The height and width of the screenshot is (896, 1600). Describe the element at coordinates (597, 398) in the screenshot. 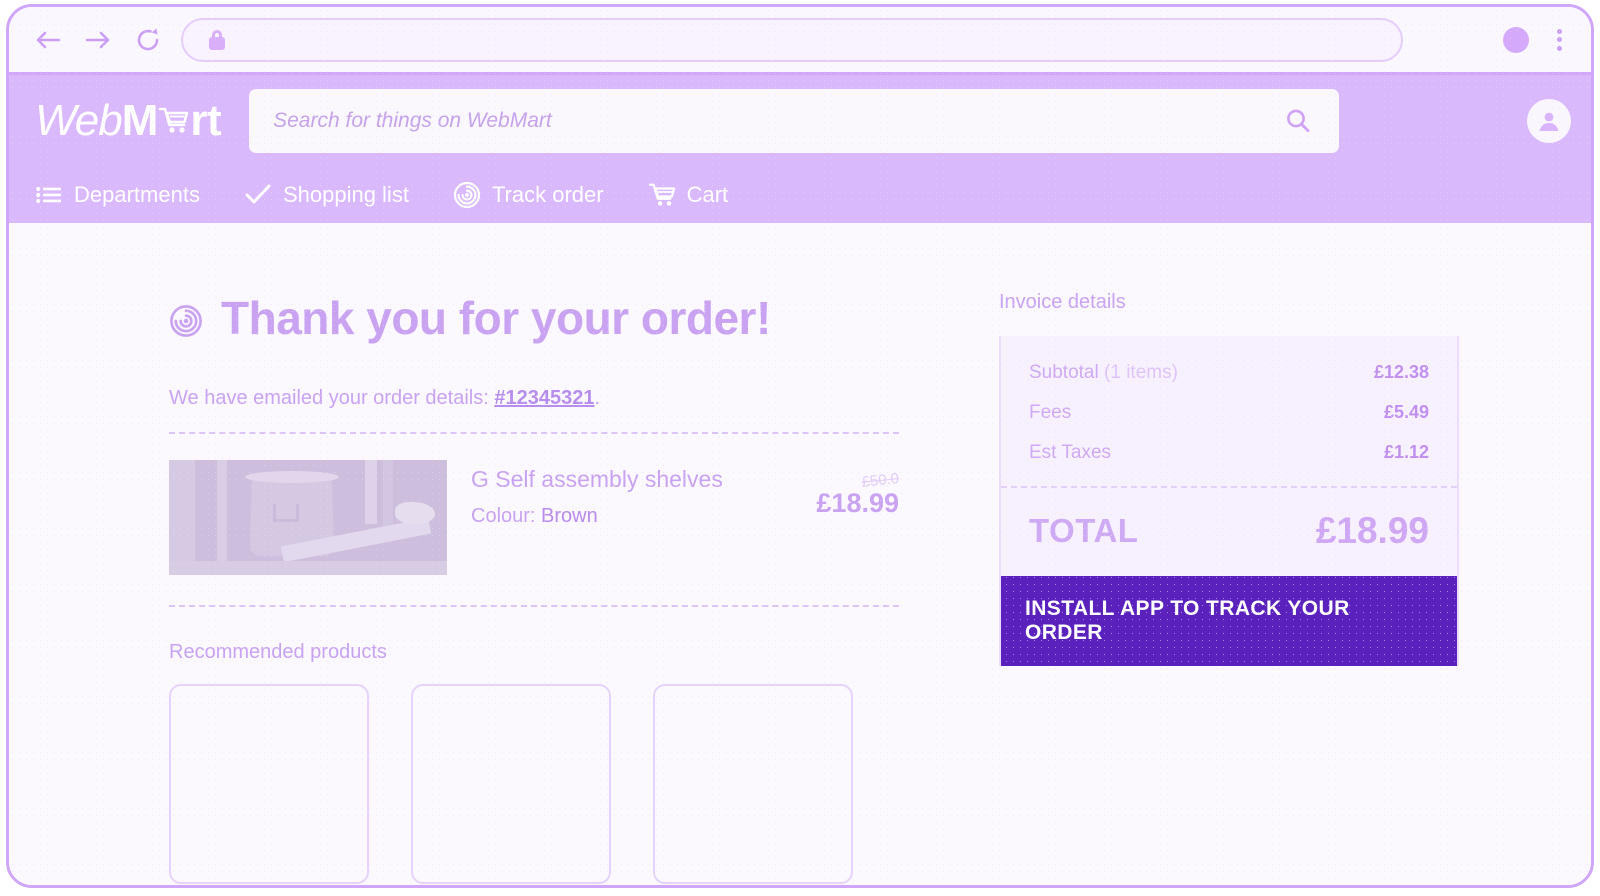

I see `order-email-suffix: .` at that location.